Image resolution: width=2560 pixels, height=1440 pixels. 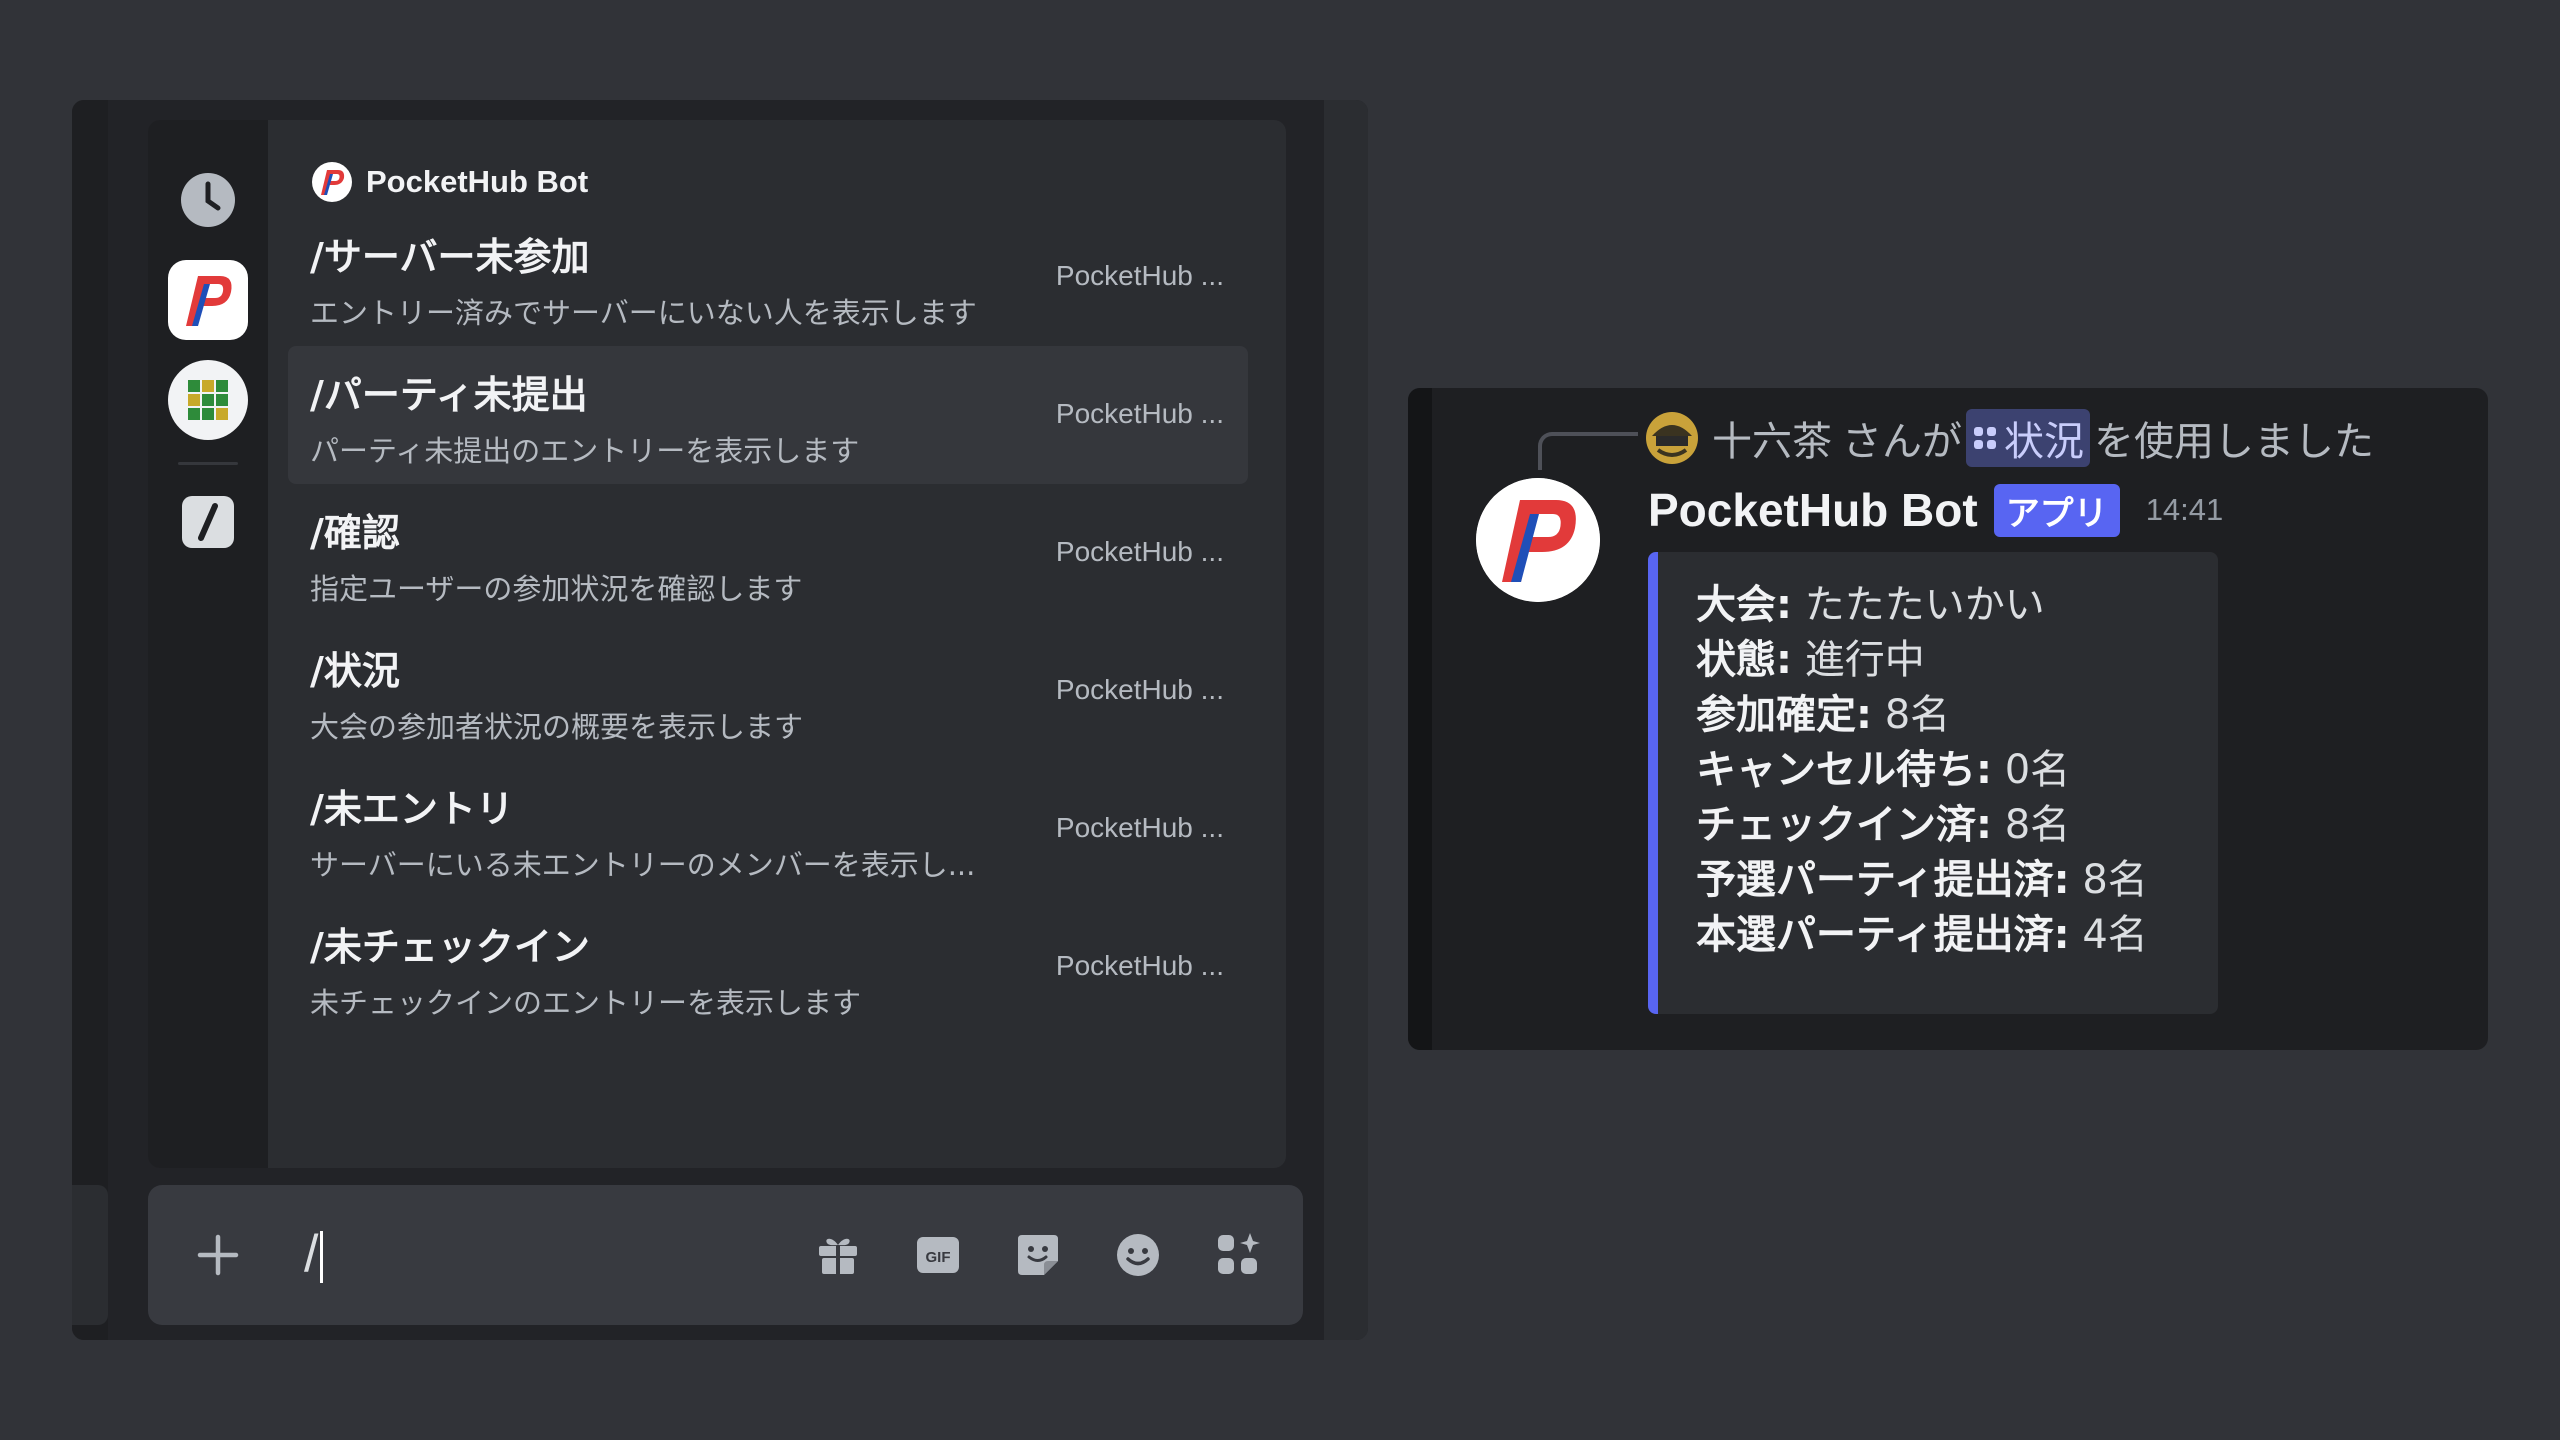 What do you see at coordinates (1420, 719) in the screenshot?
I see `card-left-edge` at bounding box center [1420, 719].